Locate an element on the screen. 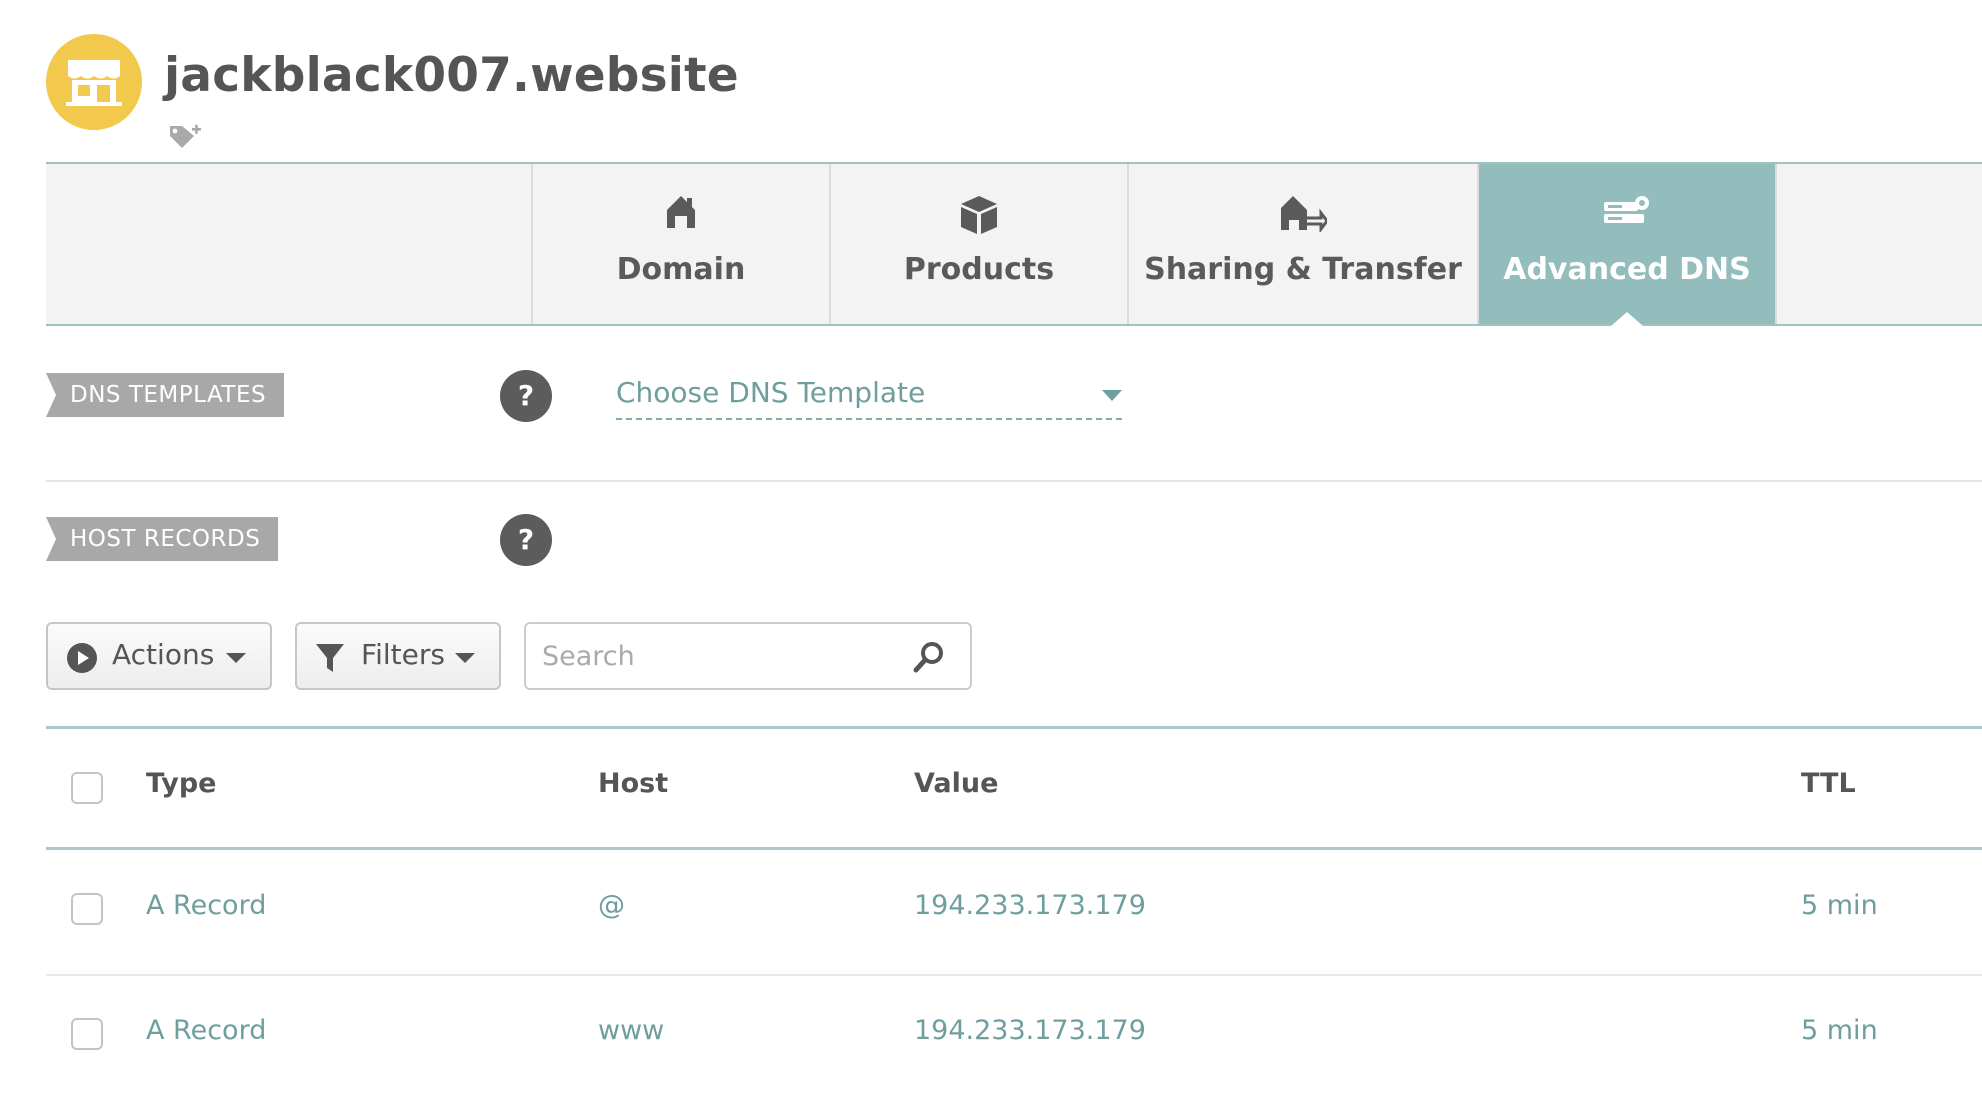 The height and width of the screenshot is (1096, 1982). dns-template-select: Choose DNS Template is located at coordinates (869, 396).